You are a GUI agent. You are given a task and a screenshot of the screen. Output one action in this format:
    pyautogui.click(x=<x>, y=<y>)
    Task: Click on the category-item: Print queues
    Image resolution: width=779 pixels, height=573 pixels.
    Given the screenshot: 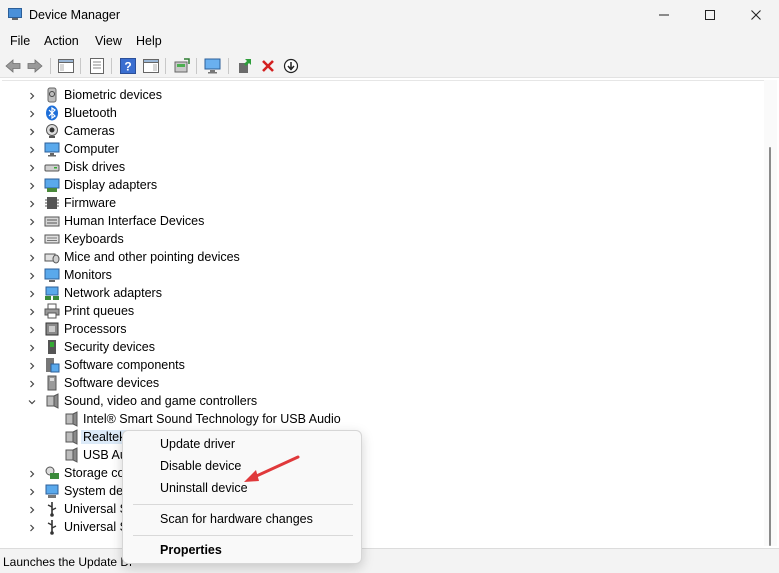 What is the action you would take?
    pyautogui.click(x=382, y=311)
    